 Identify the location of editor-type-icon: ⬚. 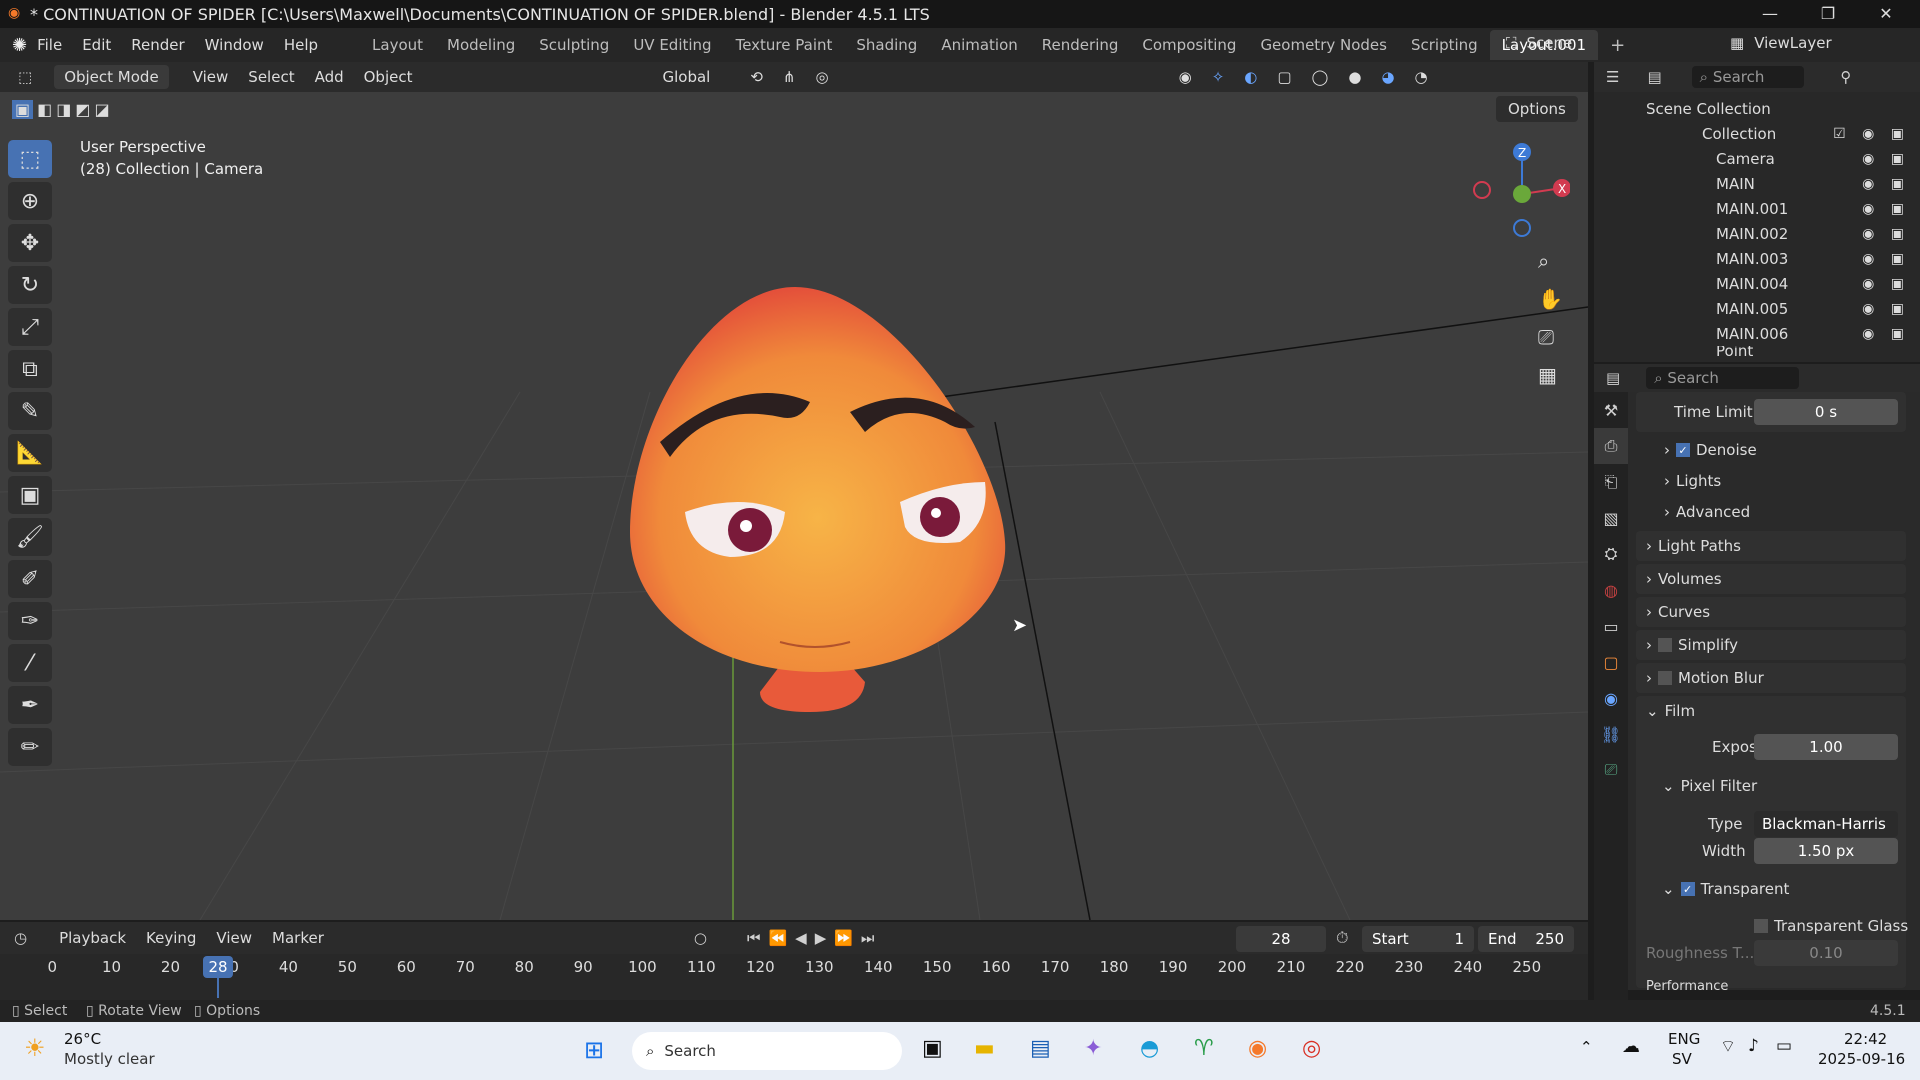
(25, 77).